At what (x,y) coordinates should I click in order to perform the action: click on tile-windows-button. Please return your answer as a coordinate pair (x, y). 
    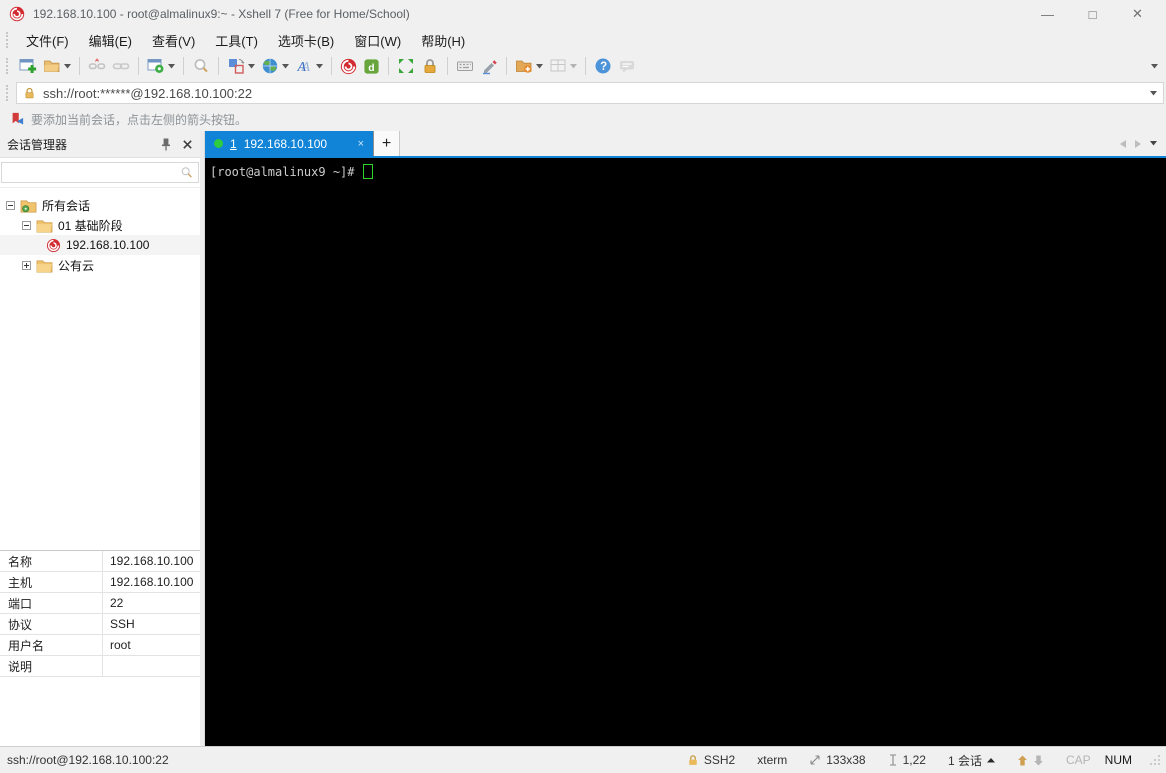
    Looking at the image, I should click on (563, 66).